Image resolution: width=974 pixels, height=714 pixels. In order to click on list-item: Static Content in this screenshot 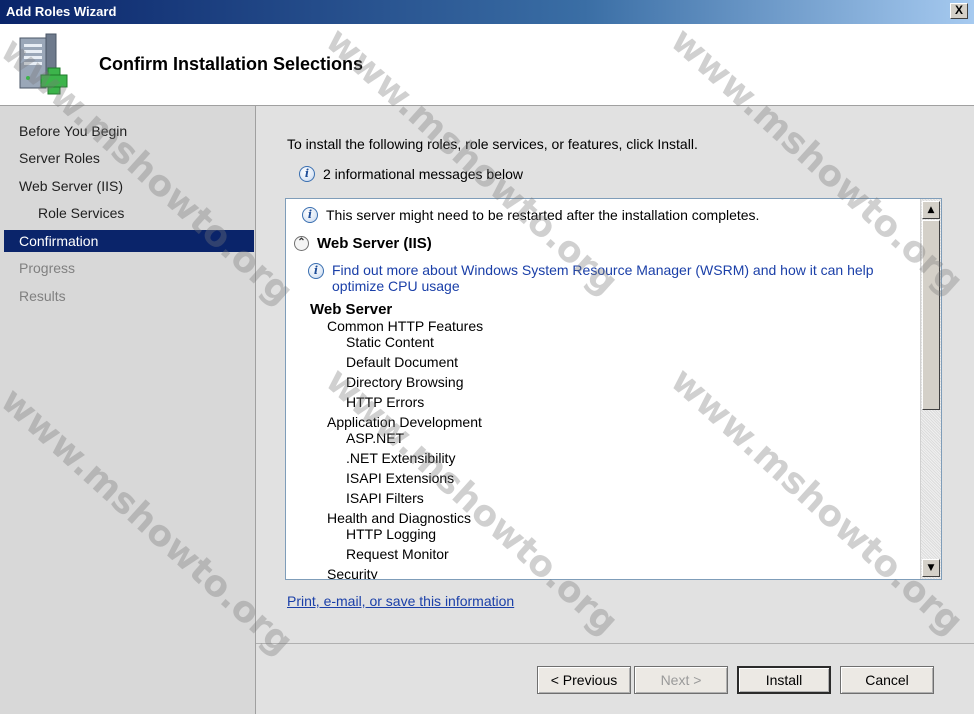, I will do `click(390, 342)`.